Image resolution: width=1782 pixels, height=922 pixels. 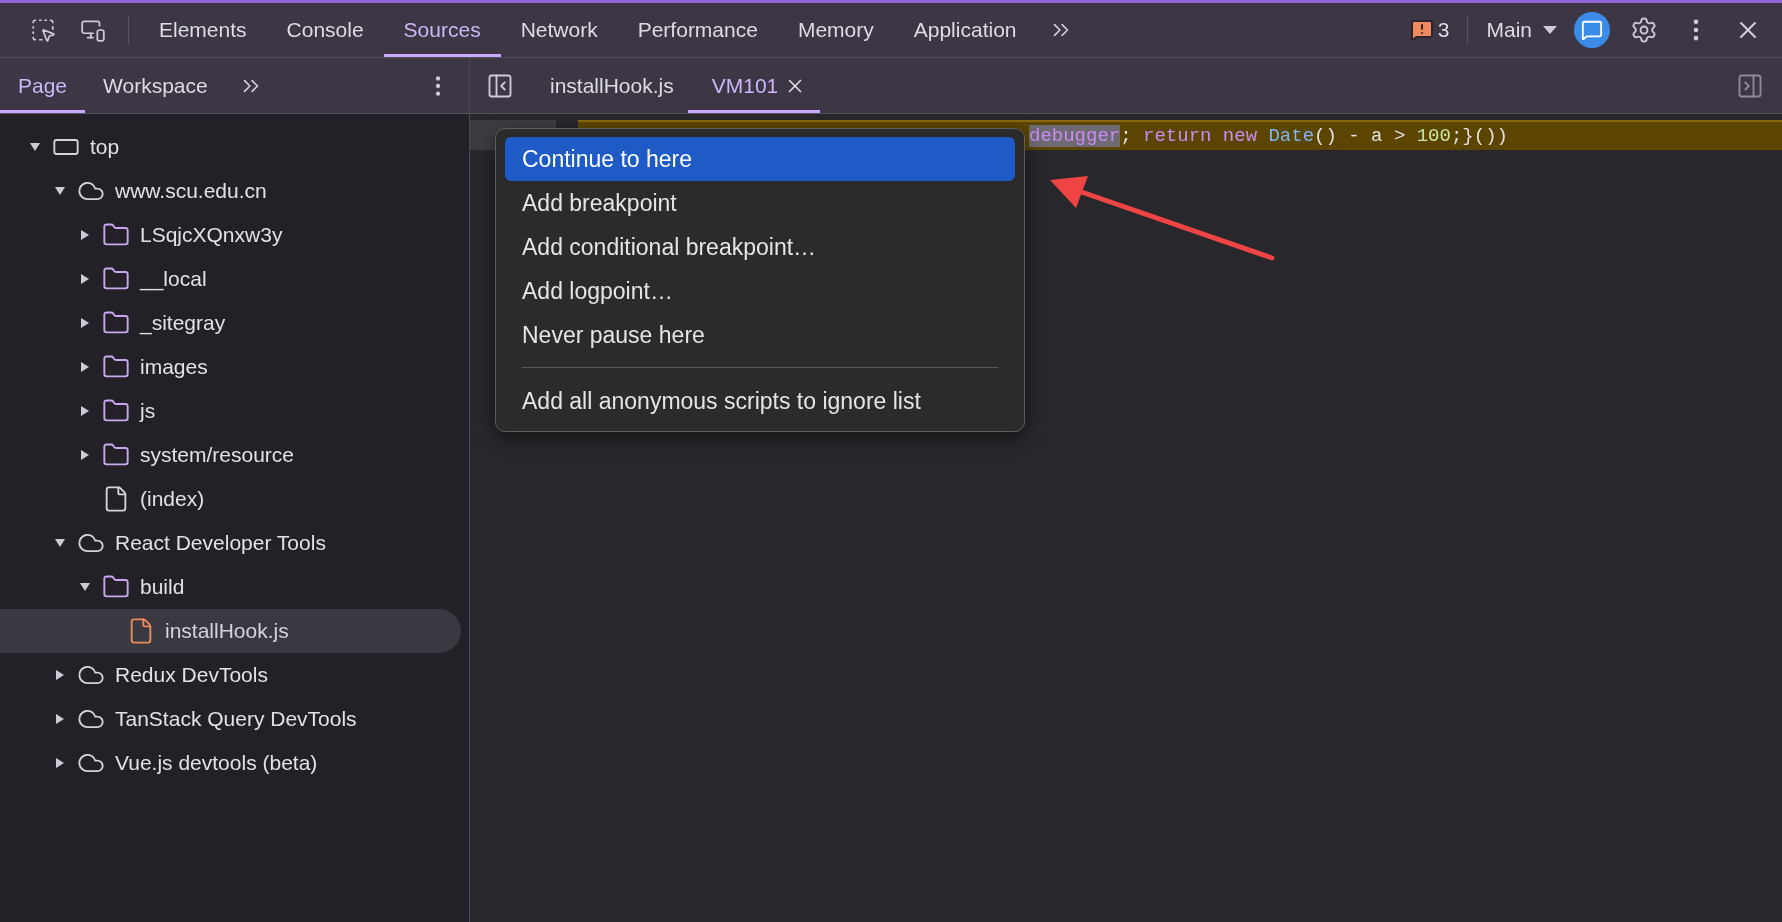 What do you see at coordinates (760, 203) in the screenshot?
I see `menu-item: Add breakpoint` at bounding box center [760, 203].